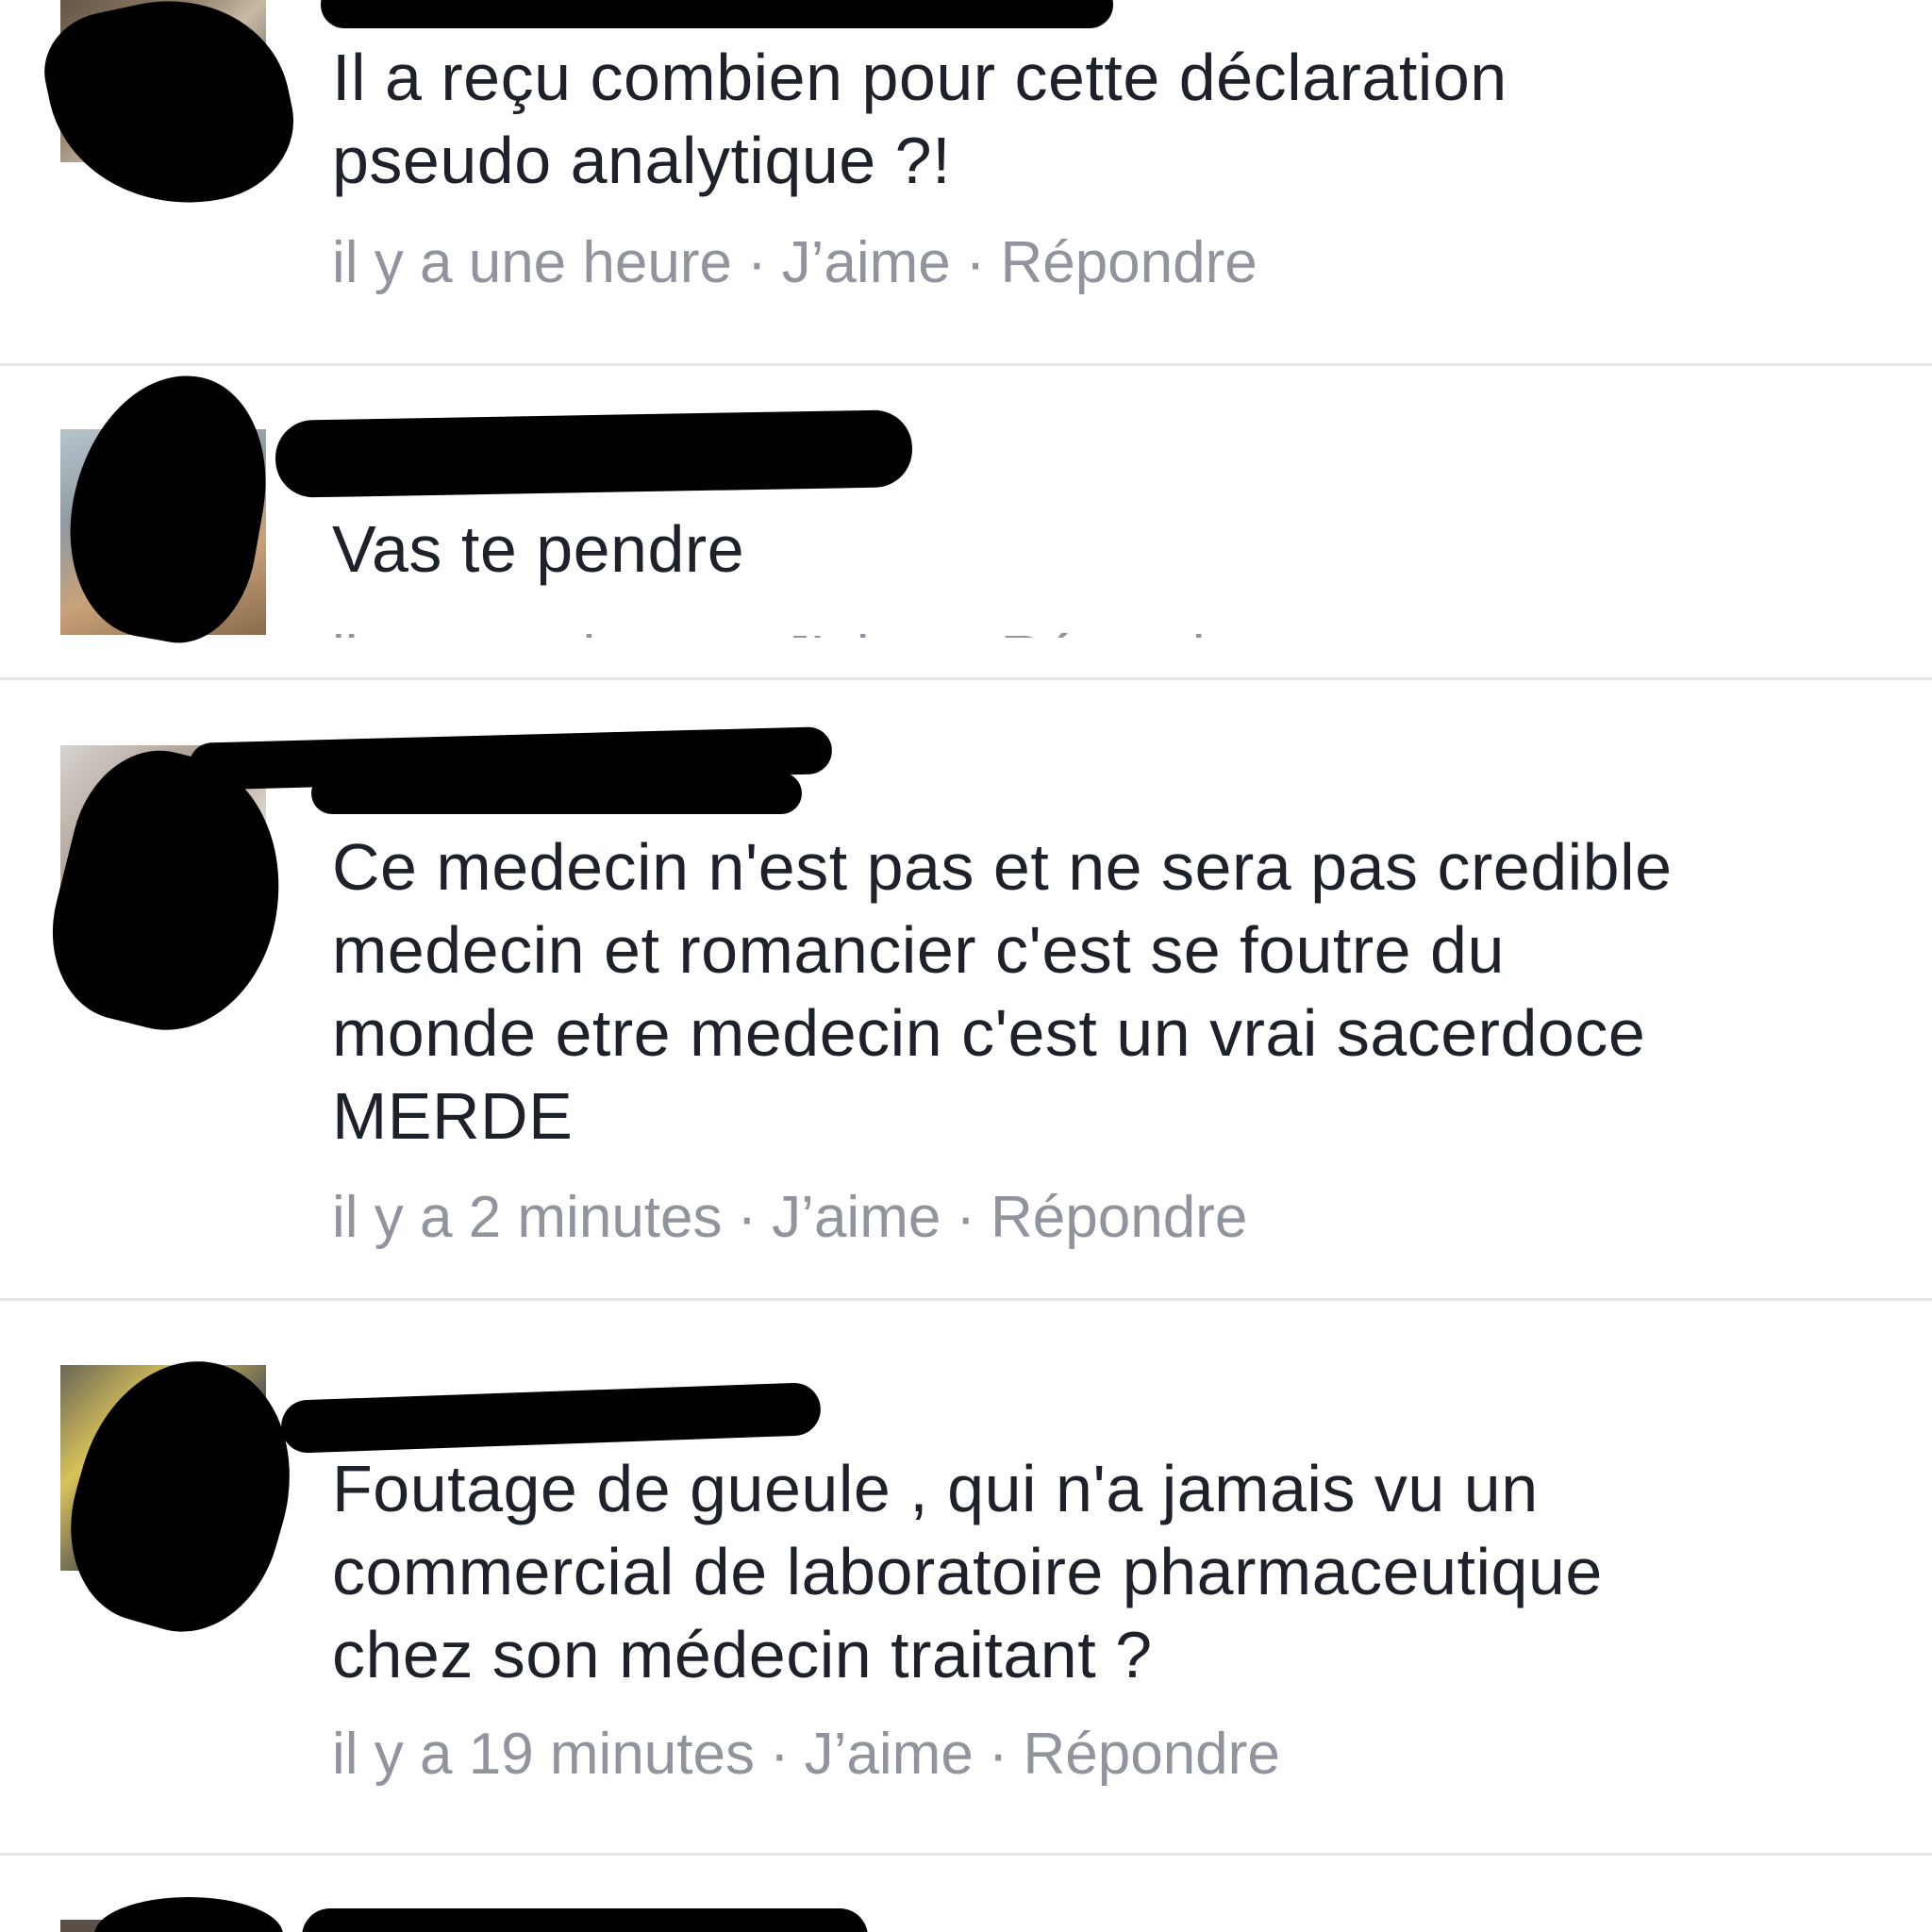 This screenshot has height=1932, width=1932. Describe the element at coordinates (966, 1894) in the screenshot. I see `comment-item` at that location.